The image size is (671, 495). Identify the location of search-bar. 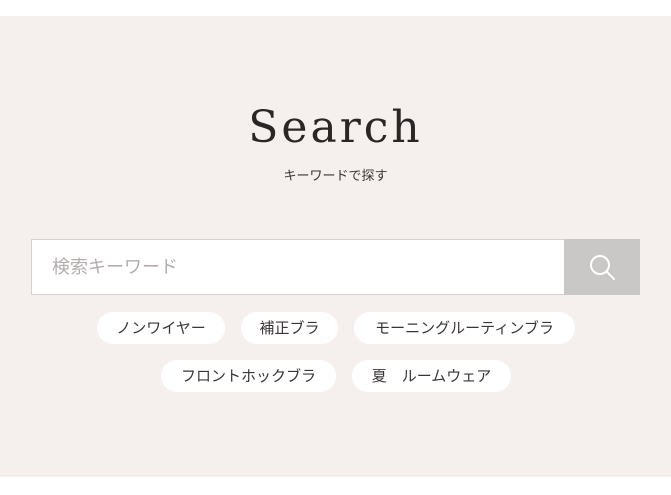
(335, 267).